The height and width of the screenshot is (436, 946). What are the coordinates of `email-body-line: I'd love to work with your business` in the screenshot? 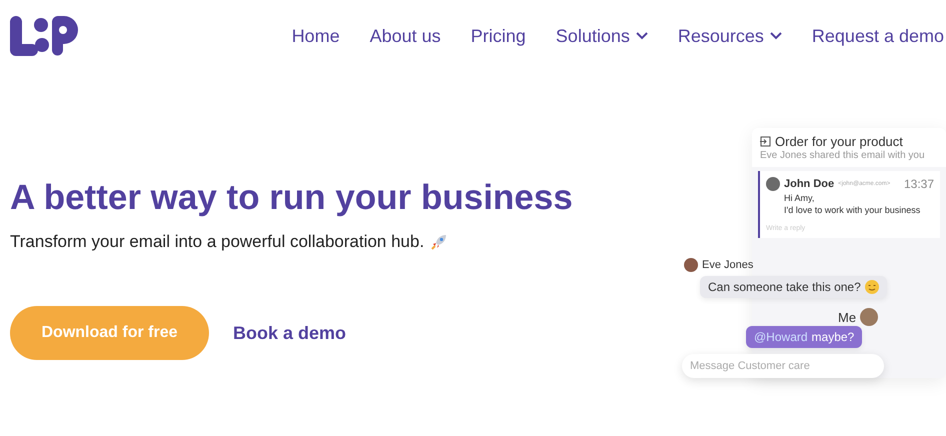 It's located at (852, 210).